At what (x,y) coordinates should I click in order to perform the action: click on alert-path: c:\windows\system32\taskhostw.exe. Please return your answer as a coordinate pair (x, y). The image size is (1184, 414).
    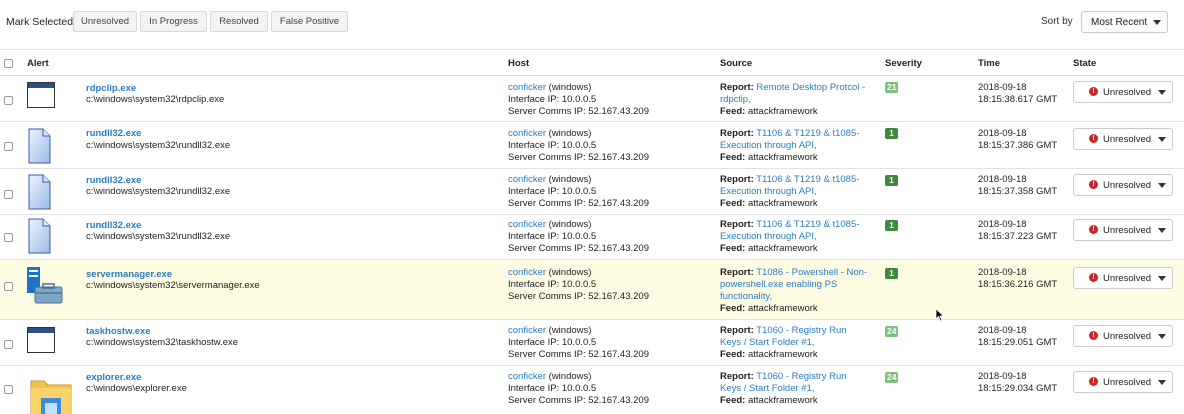
    Looking at the image, I should click on (162, 342).